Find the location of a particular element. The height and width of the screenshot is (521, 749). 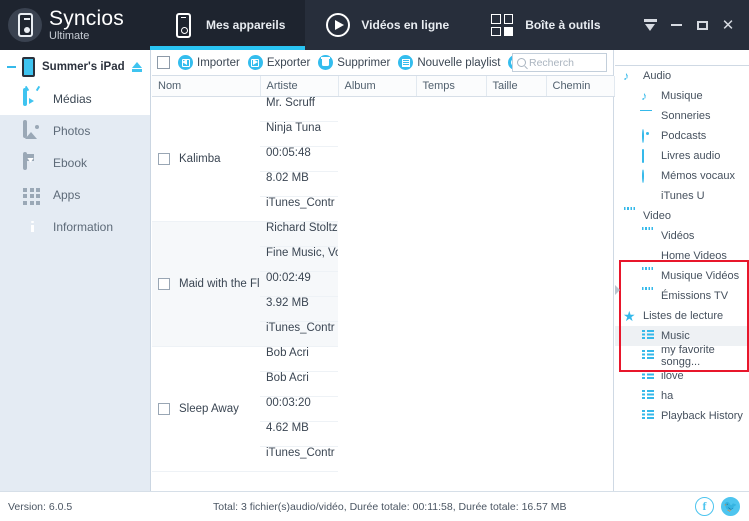

tab-my-devices: Mes appareils is located at coordinates (228, 25).